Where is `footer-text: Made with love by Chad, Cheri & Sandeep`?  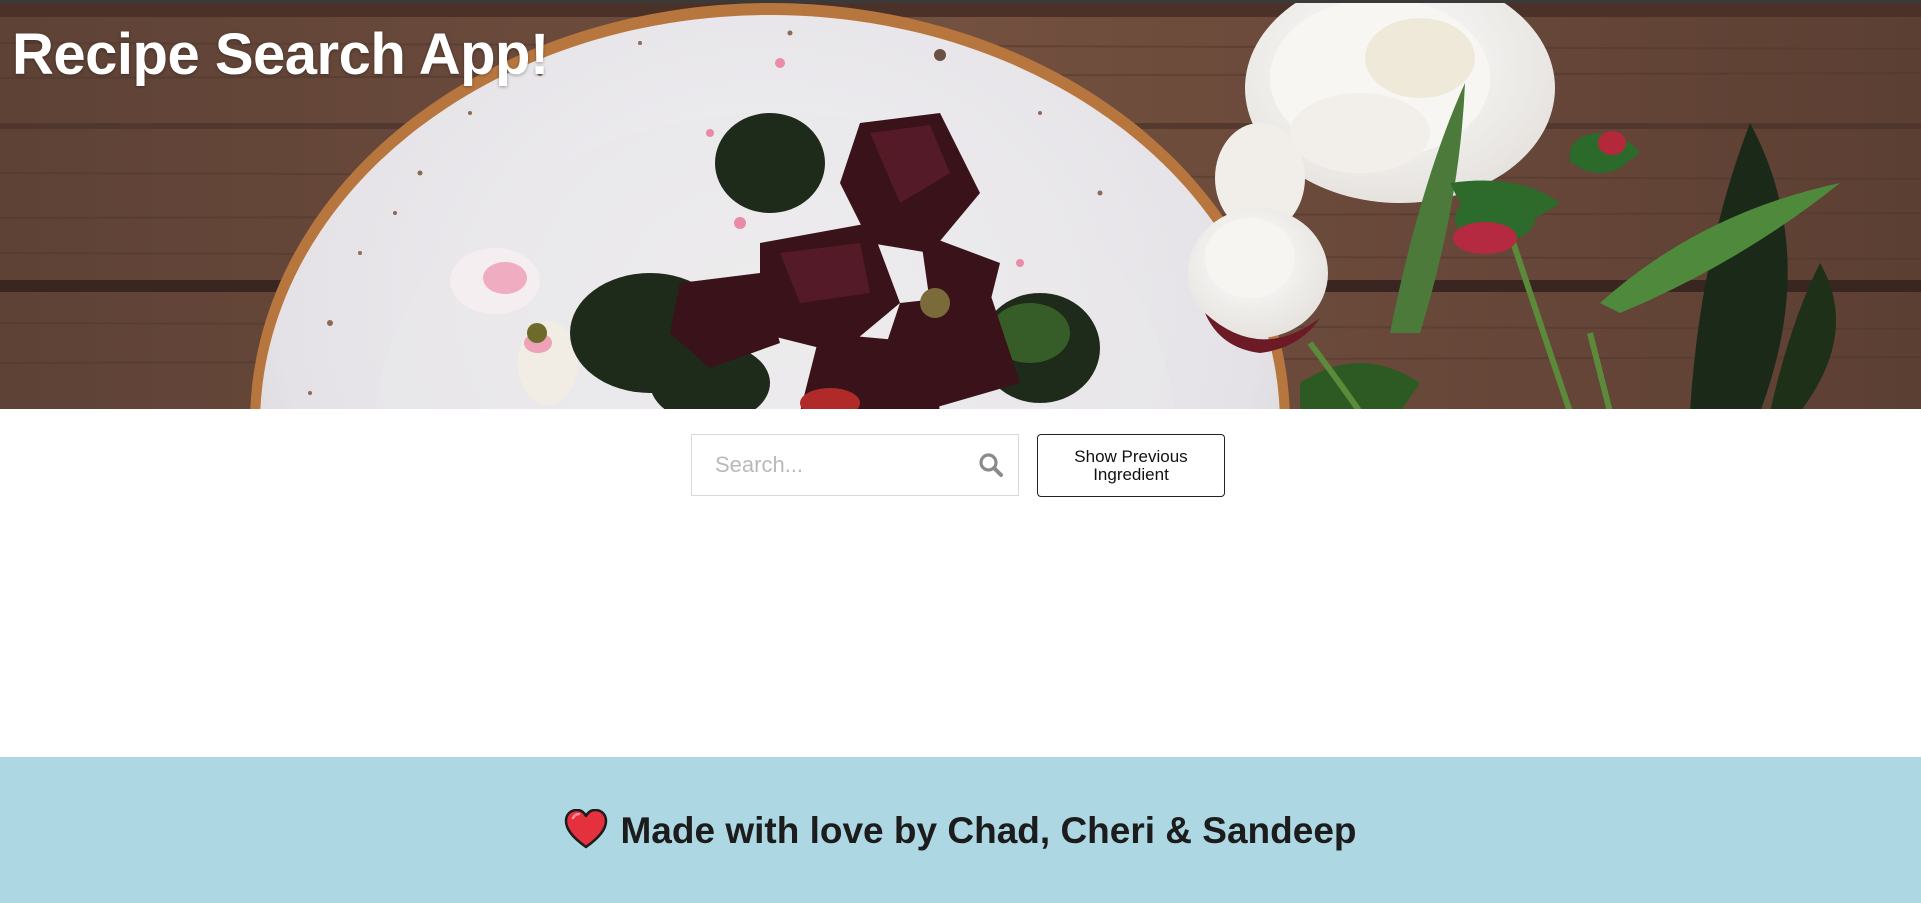
footer-text: Made with love by Chad, Cheri & Sandeep is located at coordinates (988, 830).